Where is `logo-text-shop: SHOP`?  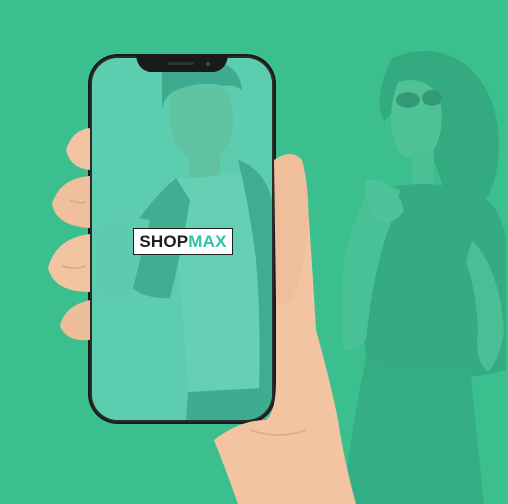 logo-text-shop: SHOP is located at coordinates (164, 241).